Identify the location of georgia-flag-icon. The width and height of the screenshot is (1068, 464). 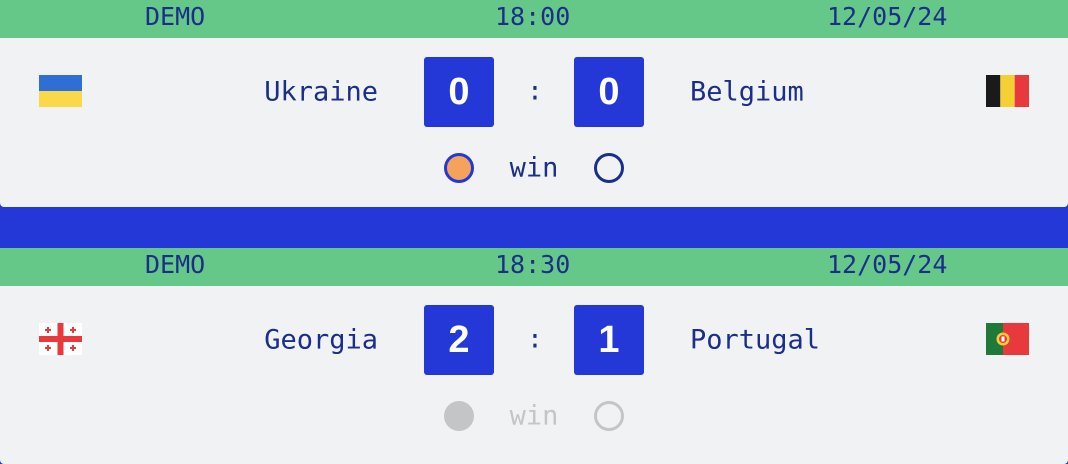
(60, 339).